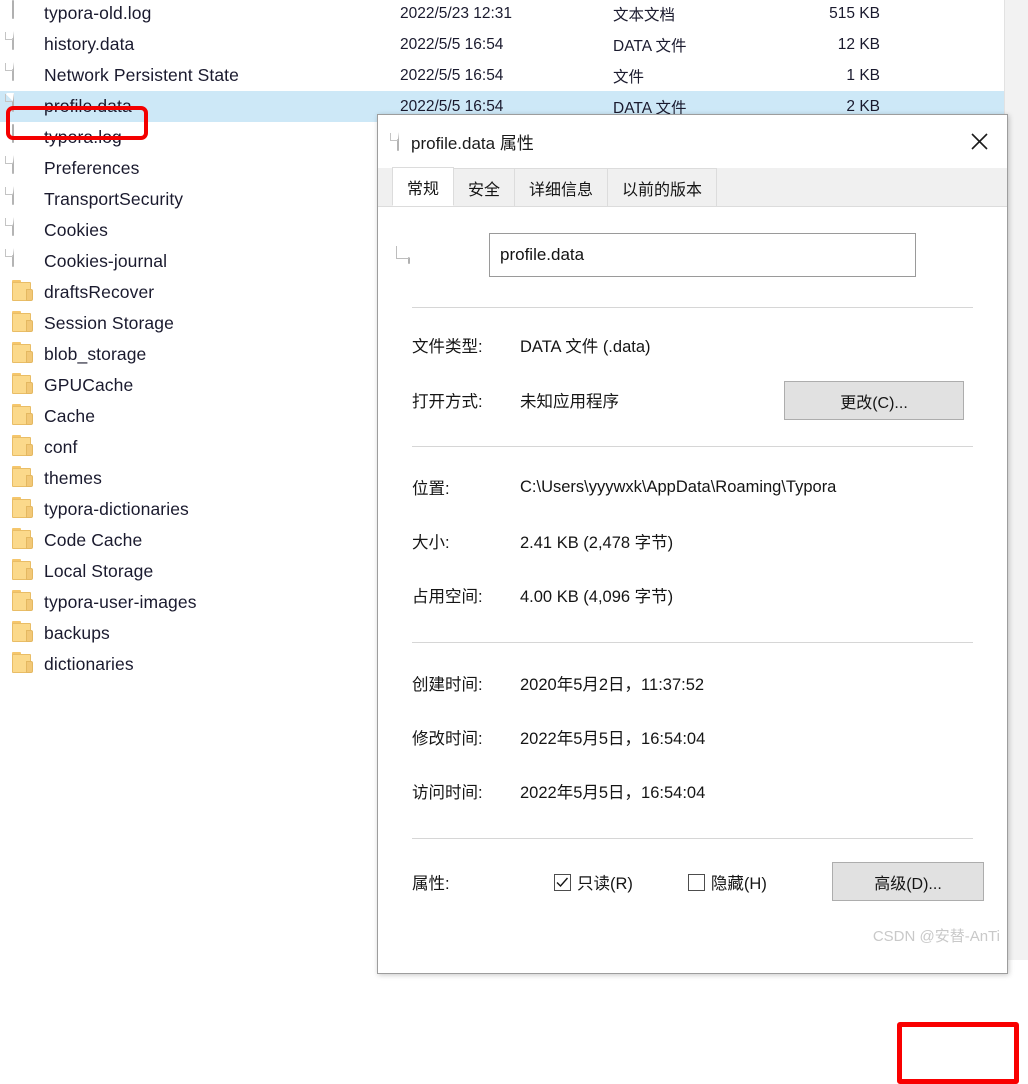 The height and width of the screenshot is (1084, 1028). I want to click on dialog-tabstrip: 常规 安全 详细信息 以前的版本, so click(692, 187).